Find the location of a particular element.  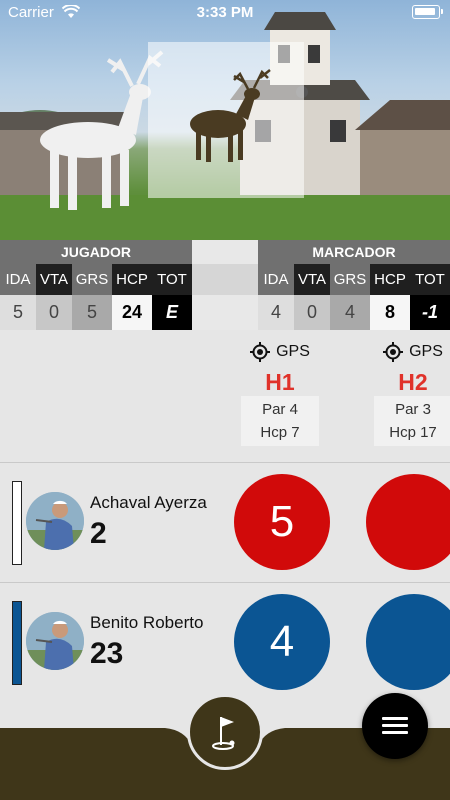

hole-column-1: GPS H1 Par 4 Hcp 7 is located at coordinates (280, 393).